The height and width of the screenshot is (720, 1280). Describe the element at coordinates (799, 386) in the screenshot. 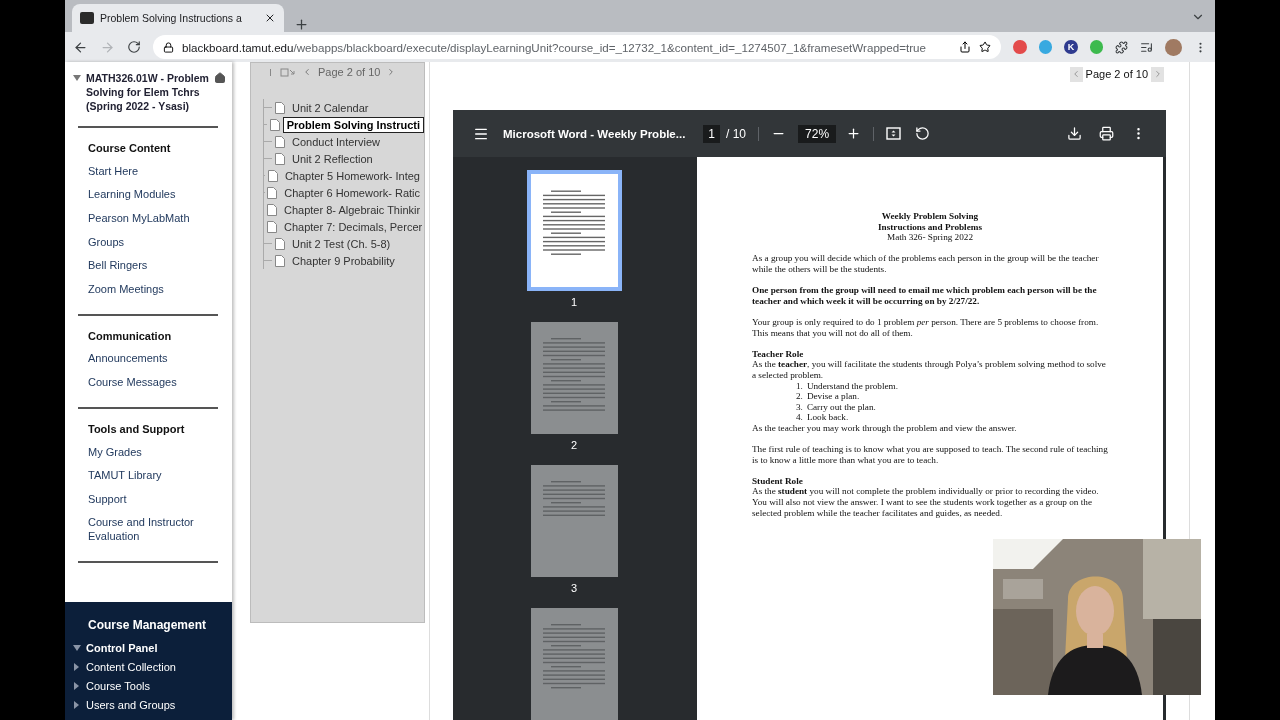

I see `list-number: 1.` at that location.